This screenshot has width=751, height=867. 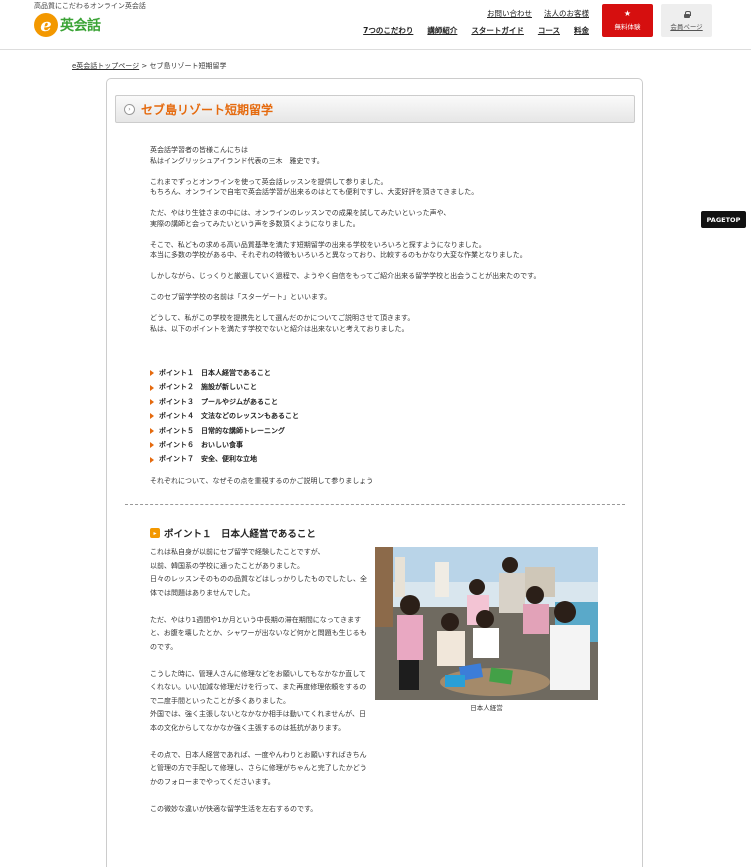 I want to click on top-links: お問い合わせ 法人のお客様, so click(x=538, y=13).